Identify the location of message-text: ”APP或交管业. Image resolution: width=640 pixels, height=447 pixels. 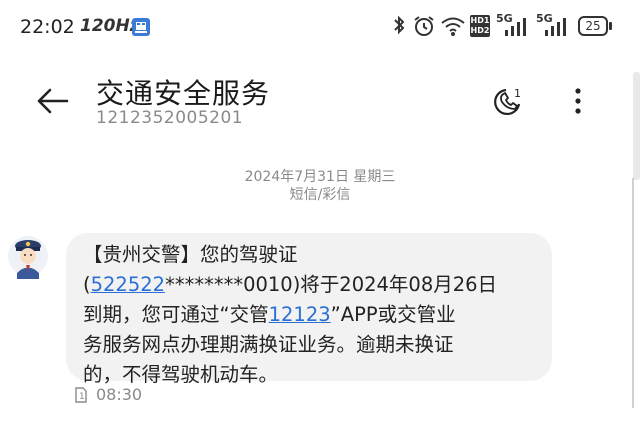
(393, 314).